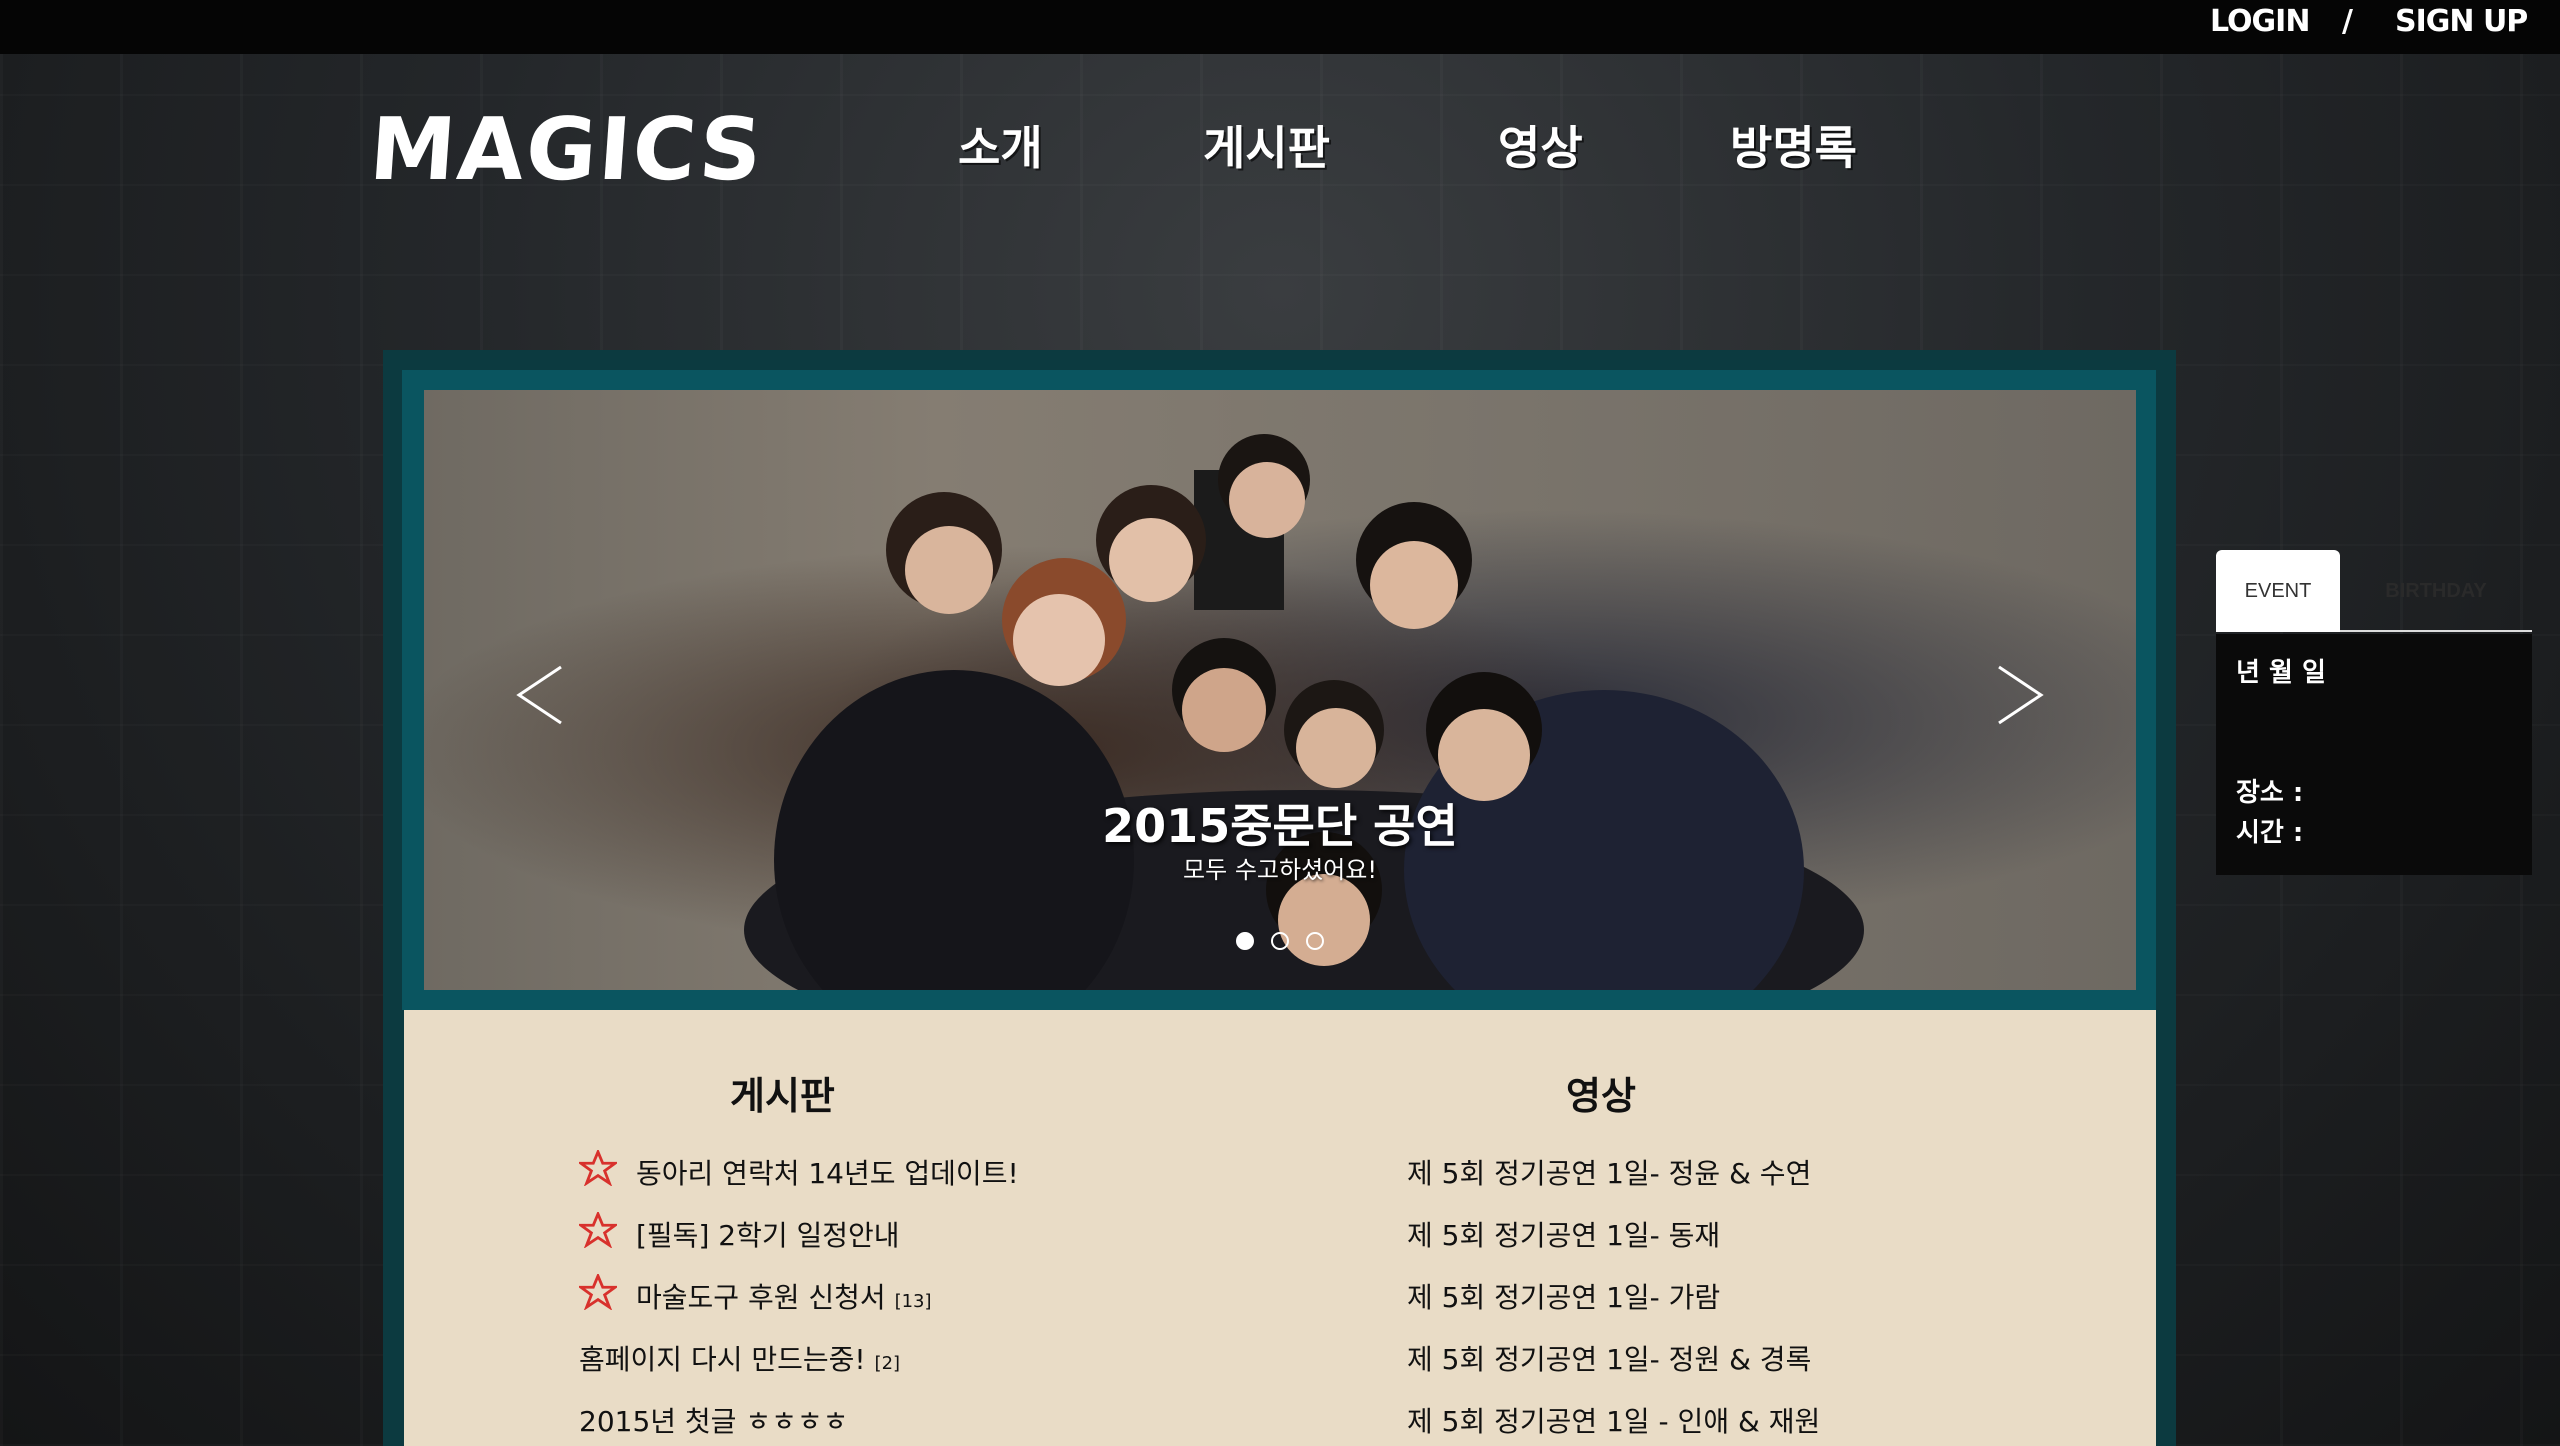 The image size is (2560, 1446). What do you see at coordinates (913, 1301) in the screenshot?
I see `comment-count: [13]` at bounding box center [913, 1301].